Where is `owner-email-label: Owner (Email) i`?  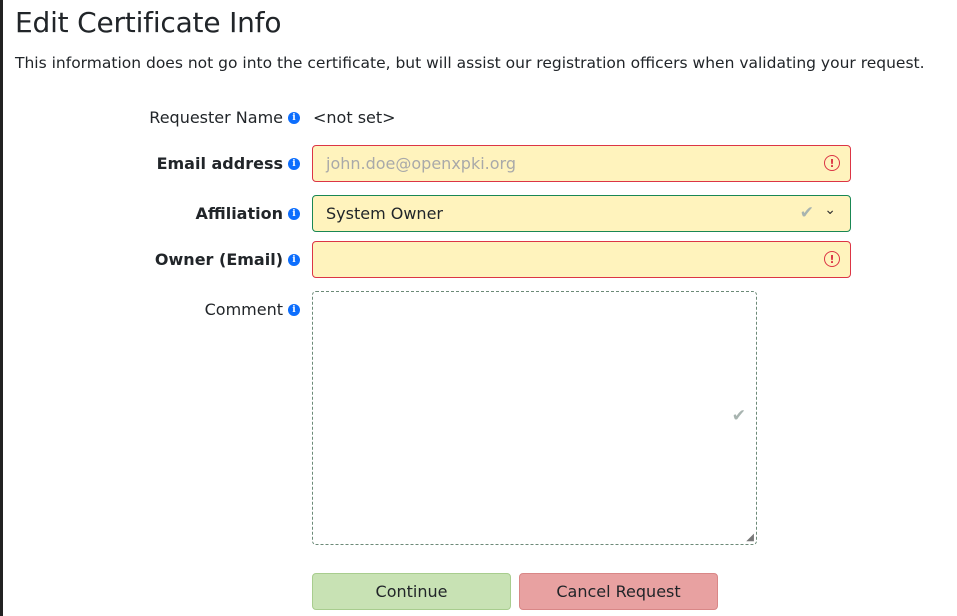
owner-email-label: Owner (Email) i is located at coordinates (227, 259).